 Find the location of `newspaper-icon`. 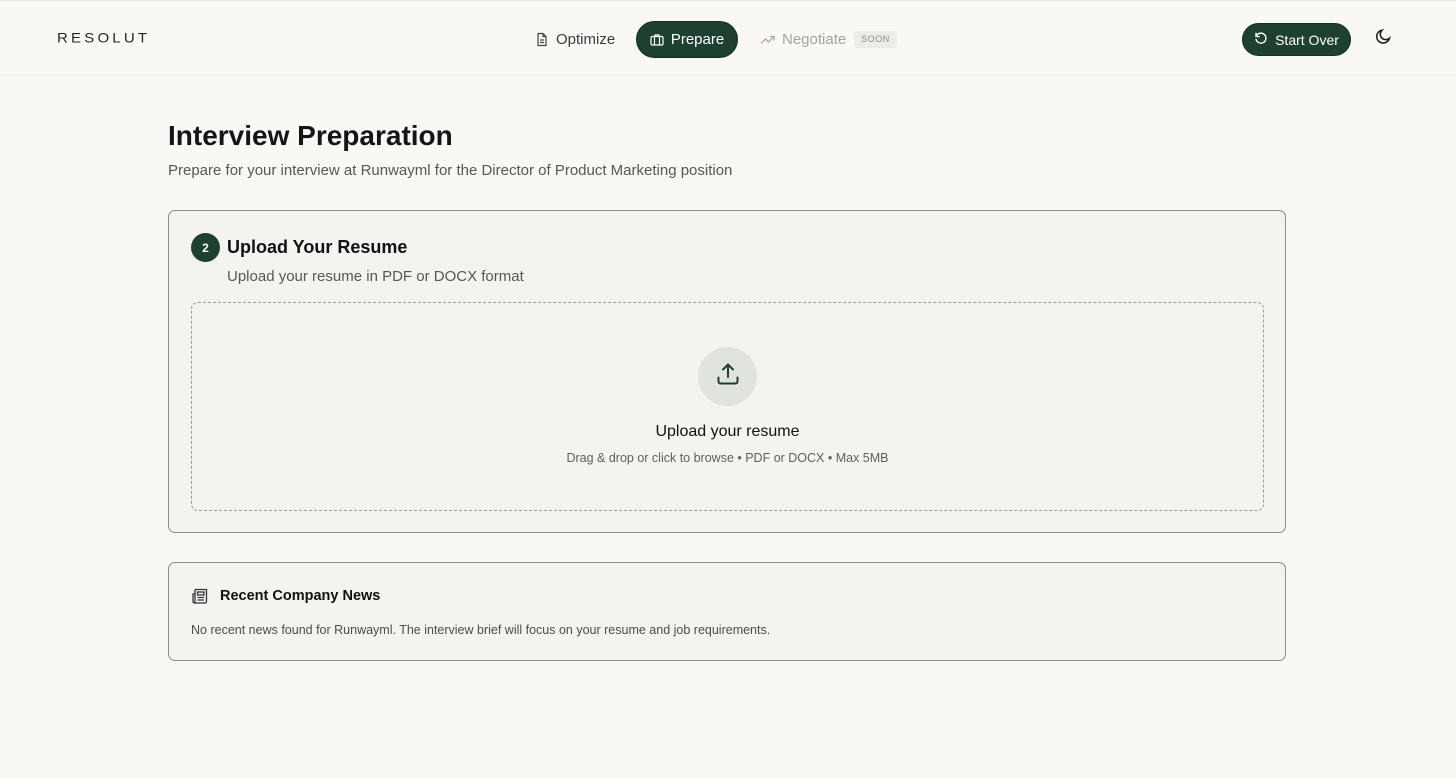

newspaper-icon is located at coordinates (200, 598).